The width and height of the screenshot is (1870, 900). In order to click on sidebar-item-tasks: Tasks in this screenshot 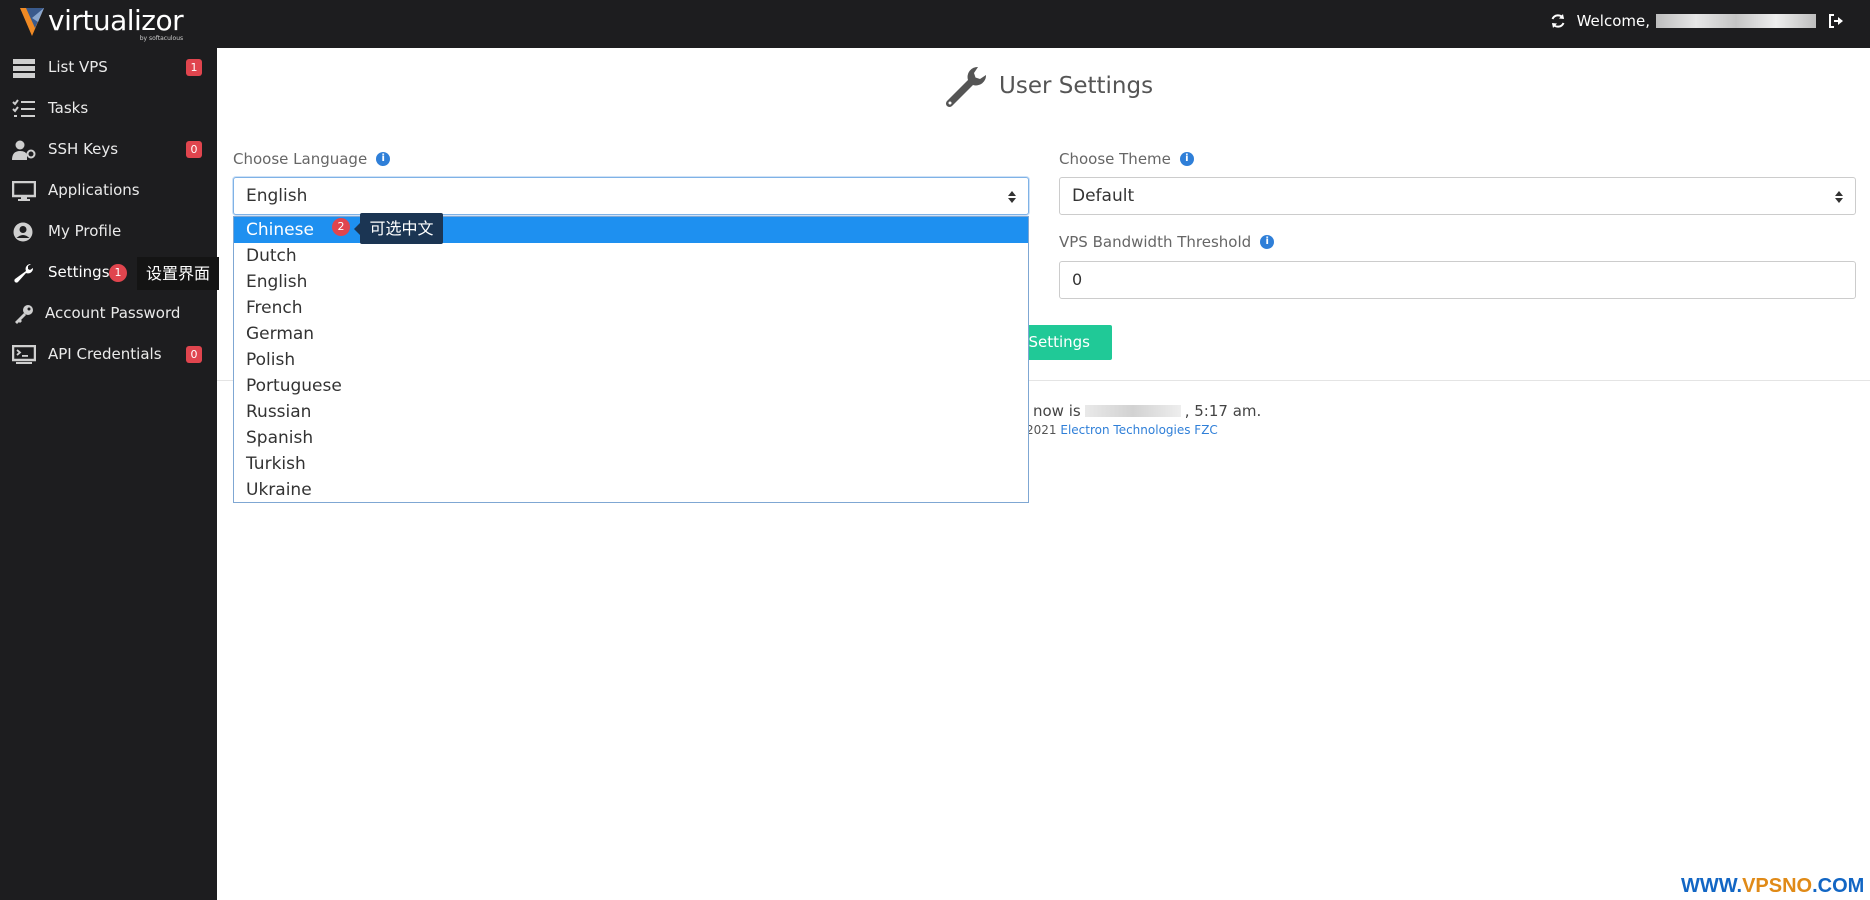, I will do `click(108, 109)`.